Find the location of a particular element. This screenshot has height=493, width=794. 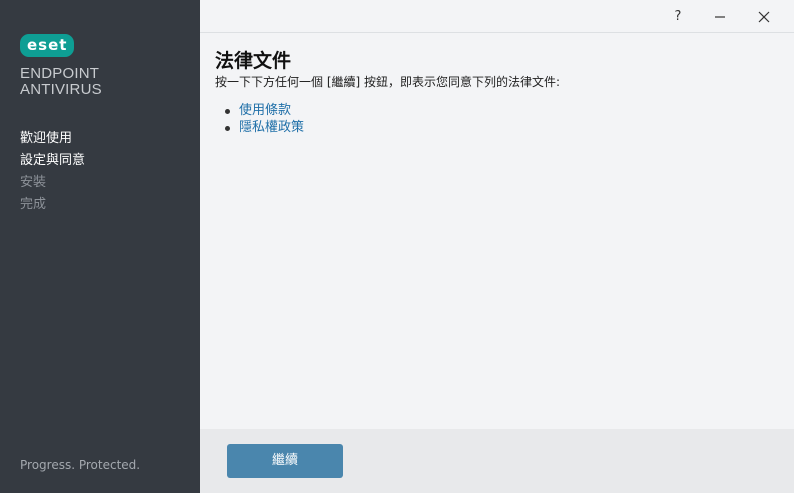

step-install: 安裝 is located at coordinates (33, 182).